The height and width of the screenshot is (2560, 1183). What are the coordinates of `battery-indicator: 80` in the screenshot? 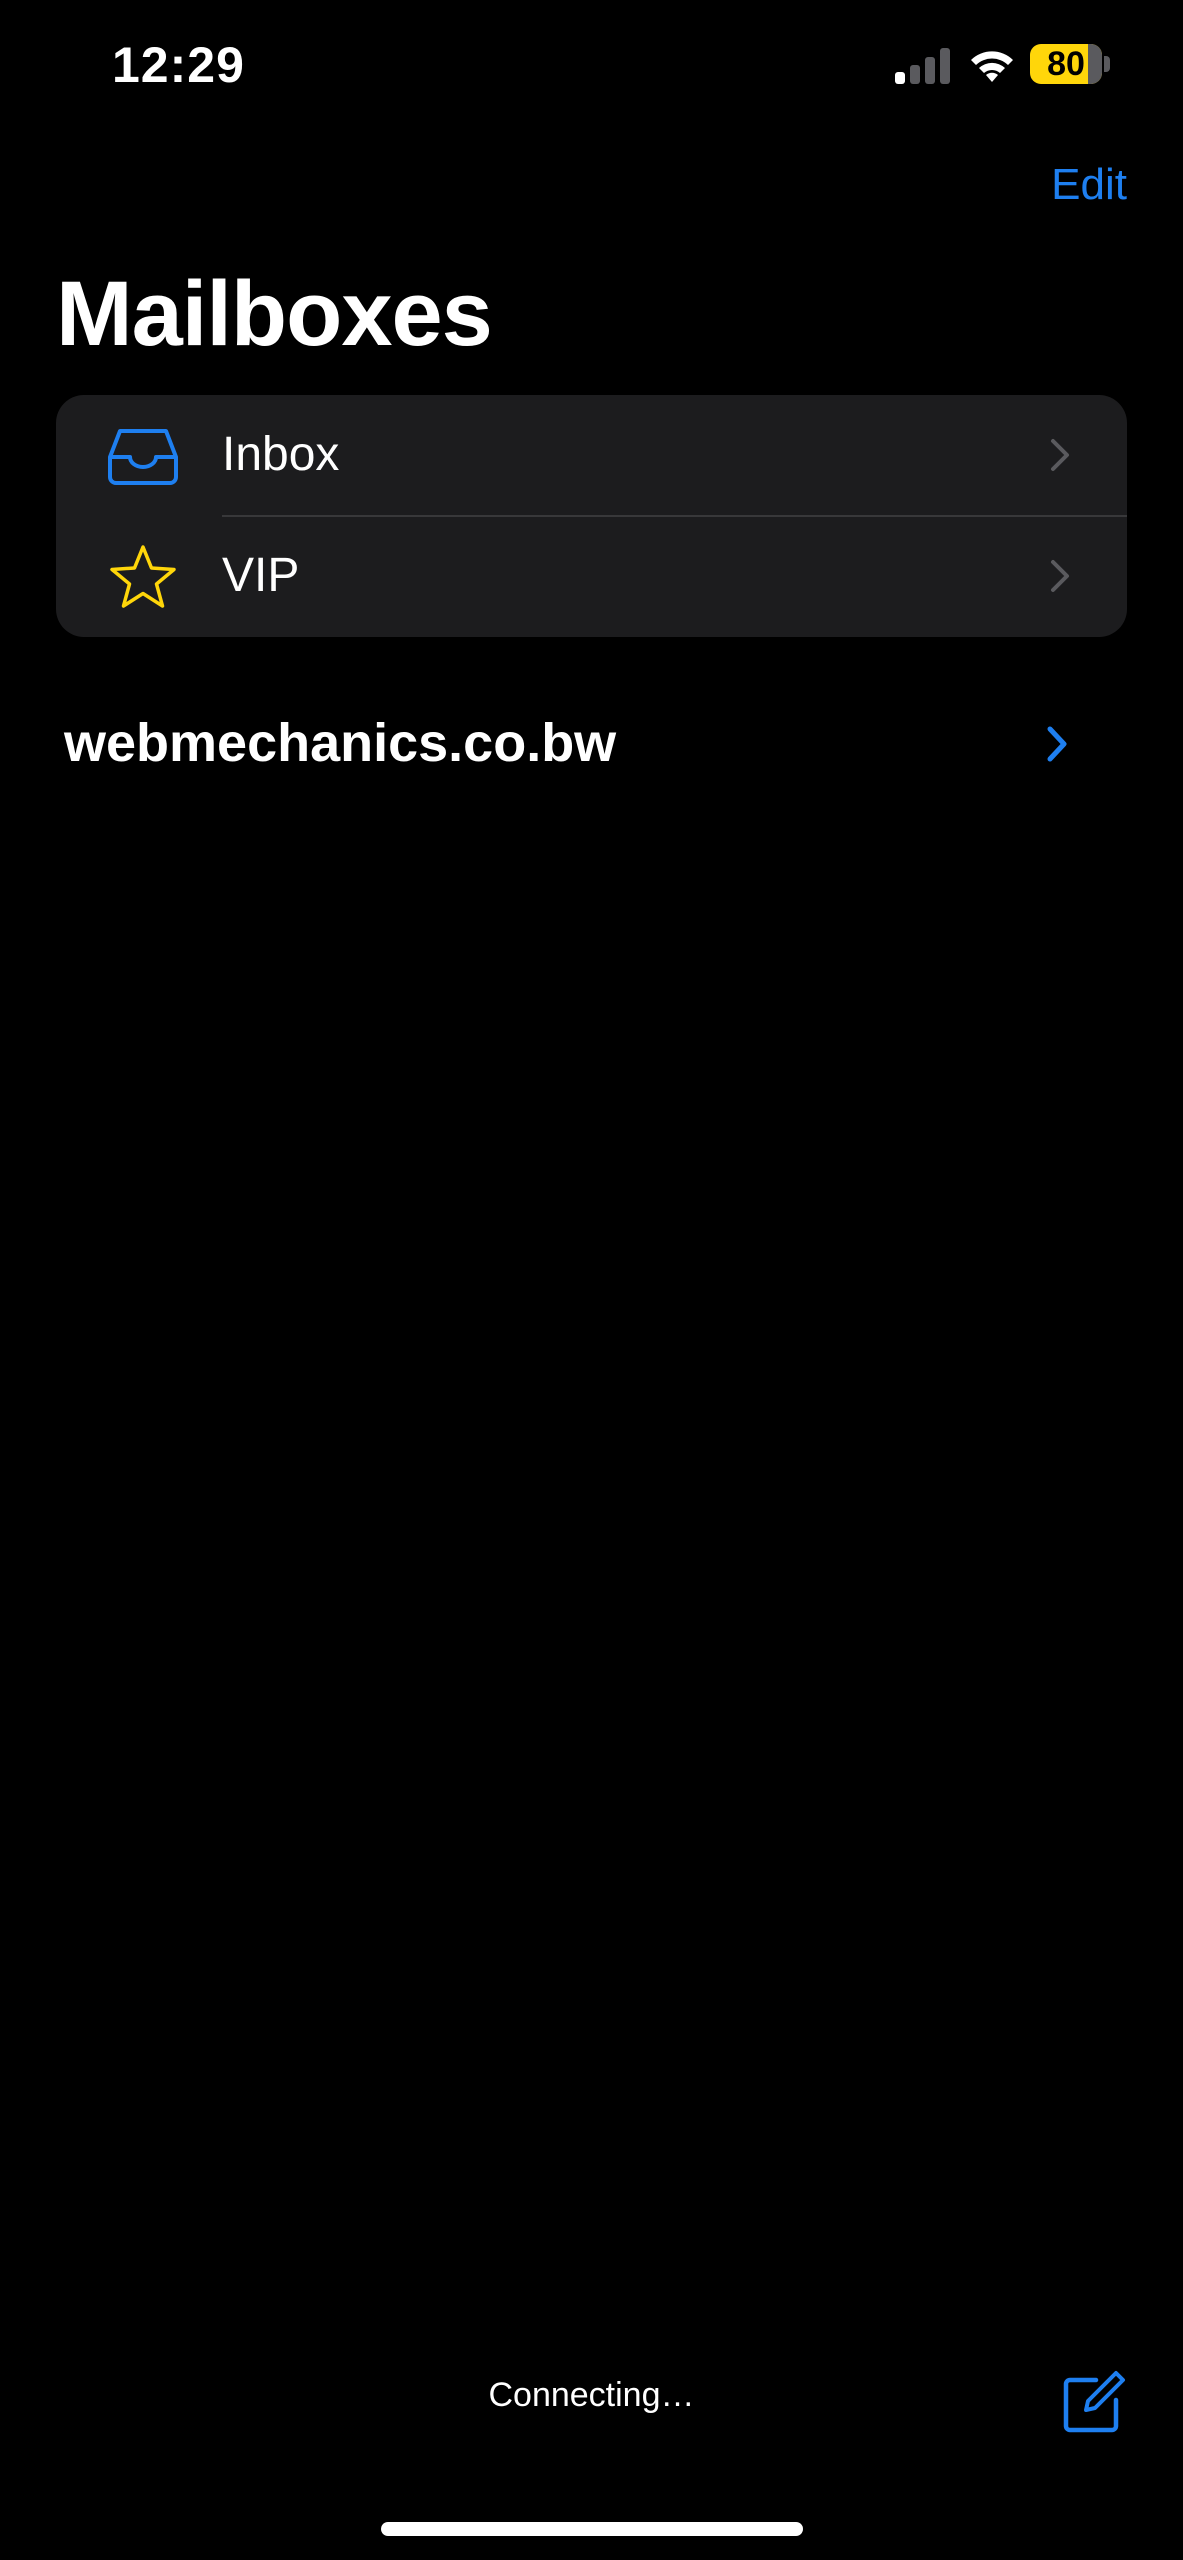 It's located at (1066, 64).